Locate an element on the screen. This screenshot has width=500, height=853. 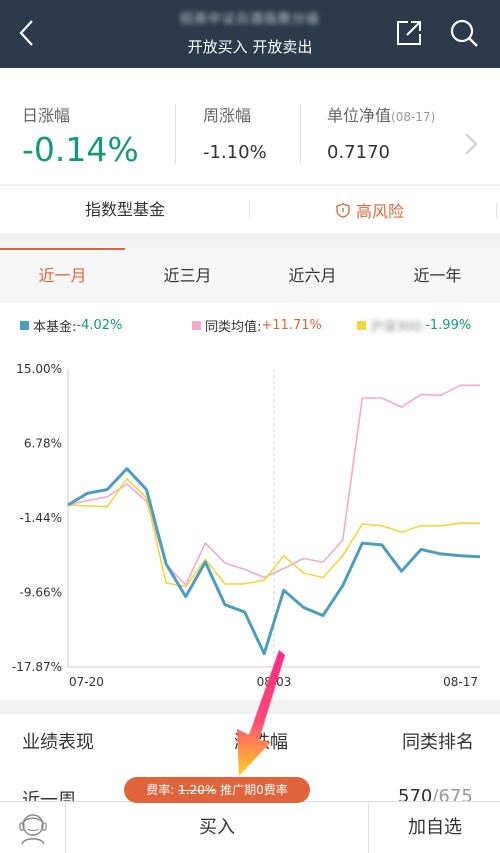
risk-level-tag: 高风险 is located at coordinates (370, 210).